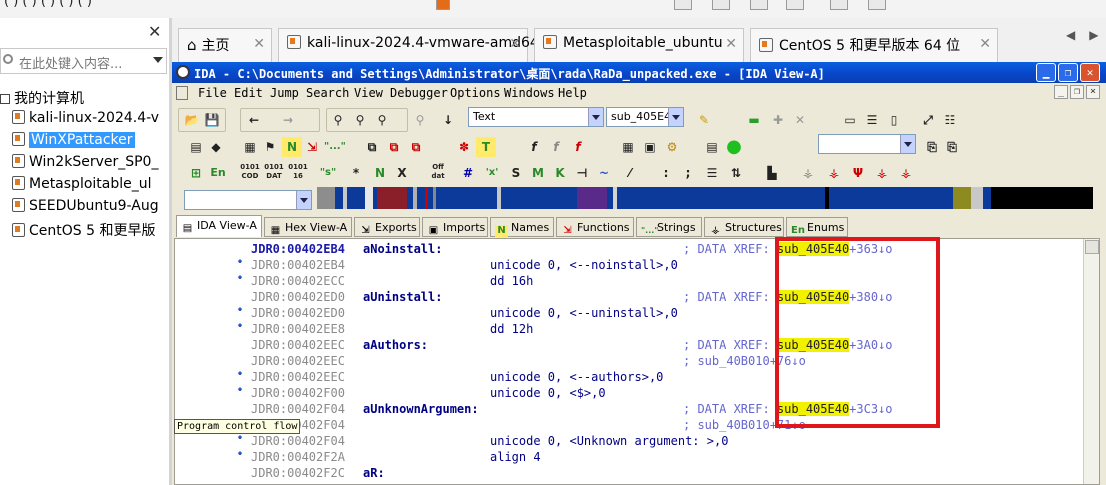 The image size is (1106, 485). I want to click on segment-reg-icon: ⧉, so click(394, 147).